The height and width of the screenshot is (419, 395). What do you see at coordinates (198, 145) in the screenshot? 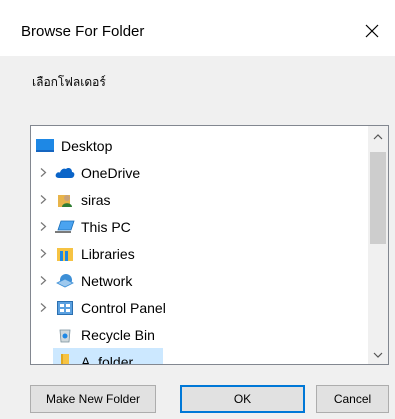
I see `tree-item-desktop: Desktop` at bounding box center [198, 145].